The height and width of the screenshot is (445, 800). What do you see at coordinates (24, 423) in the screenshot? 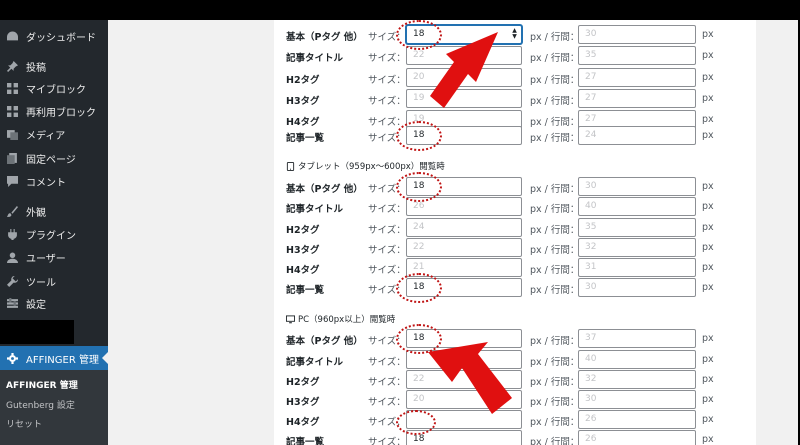
I see `submenu-item-reset: リセット` at bounding box center [24, 423].